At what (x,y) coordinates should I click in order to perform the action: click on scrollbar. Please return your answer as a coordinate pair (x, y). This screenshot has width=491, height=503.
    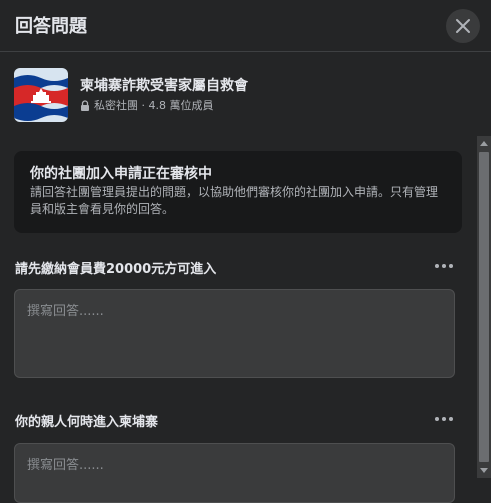
    Looking at the image, I should click on (484, 307).